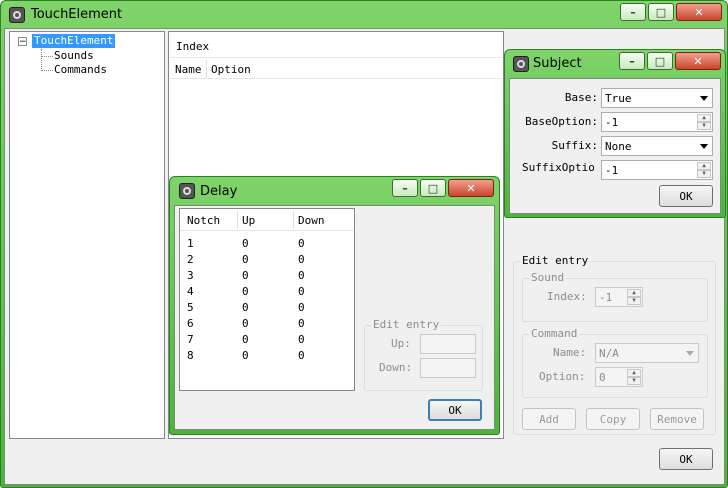 The image size is (728, 488). What do you see at coordinates (219, 191) in the screenshot?
I see `delay-dialog-title: Delay` at bounding box center [219, 191].